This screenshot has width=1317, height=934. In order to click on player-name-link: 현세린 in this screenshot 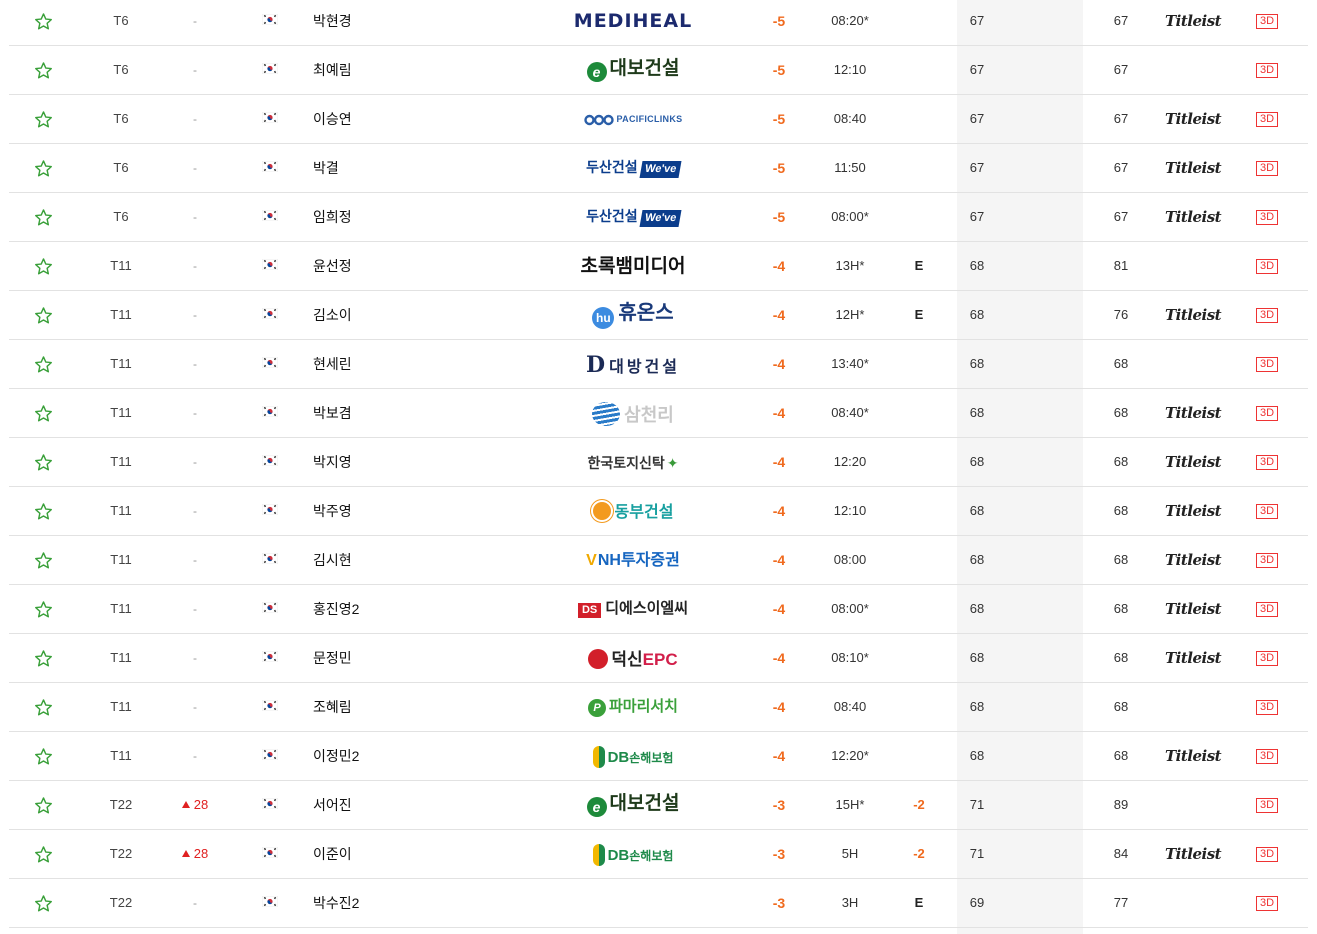, I will do `click(332, 364)`.